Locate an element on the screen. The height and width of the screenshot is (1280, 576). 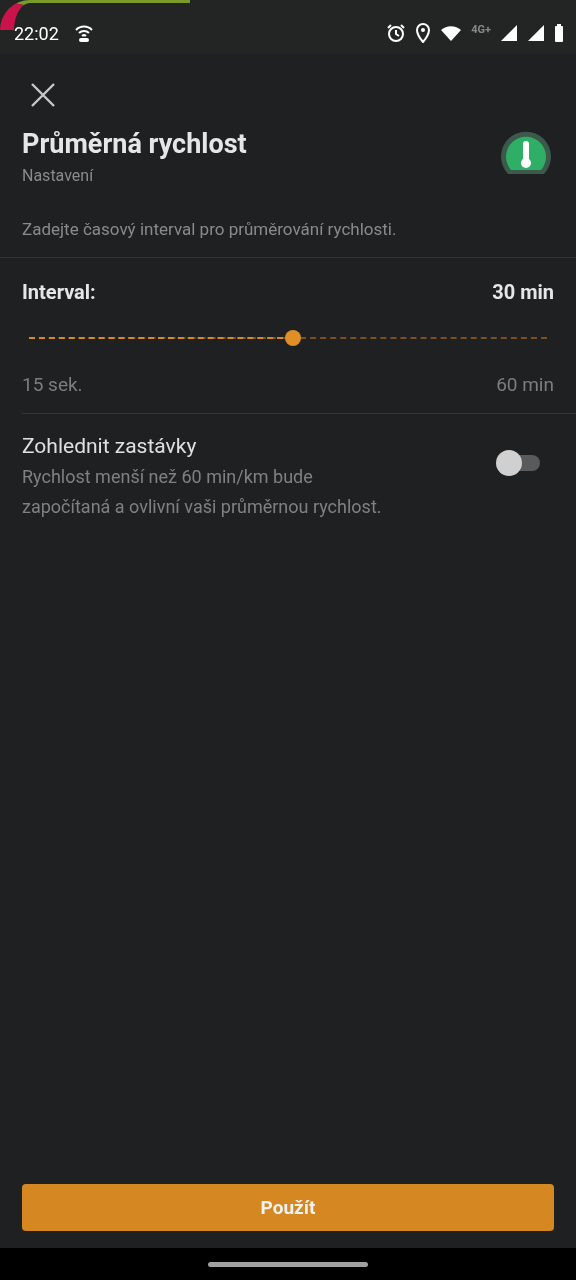
max-label: 60 min is located at coordinates (525, 384).